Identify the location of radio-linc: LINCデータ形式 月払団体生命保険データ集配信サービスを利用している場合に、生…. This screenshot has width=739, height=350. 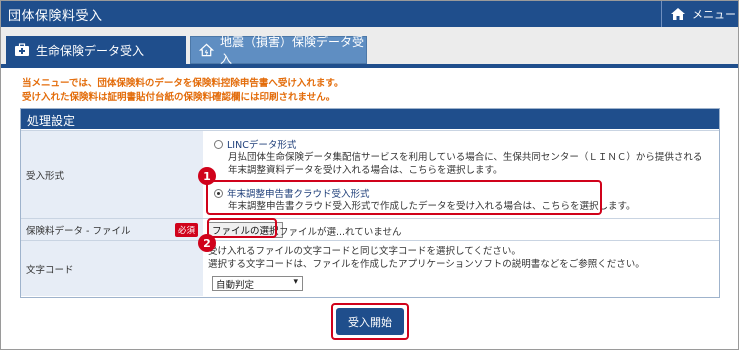
(458, 157).